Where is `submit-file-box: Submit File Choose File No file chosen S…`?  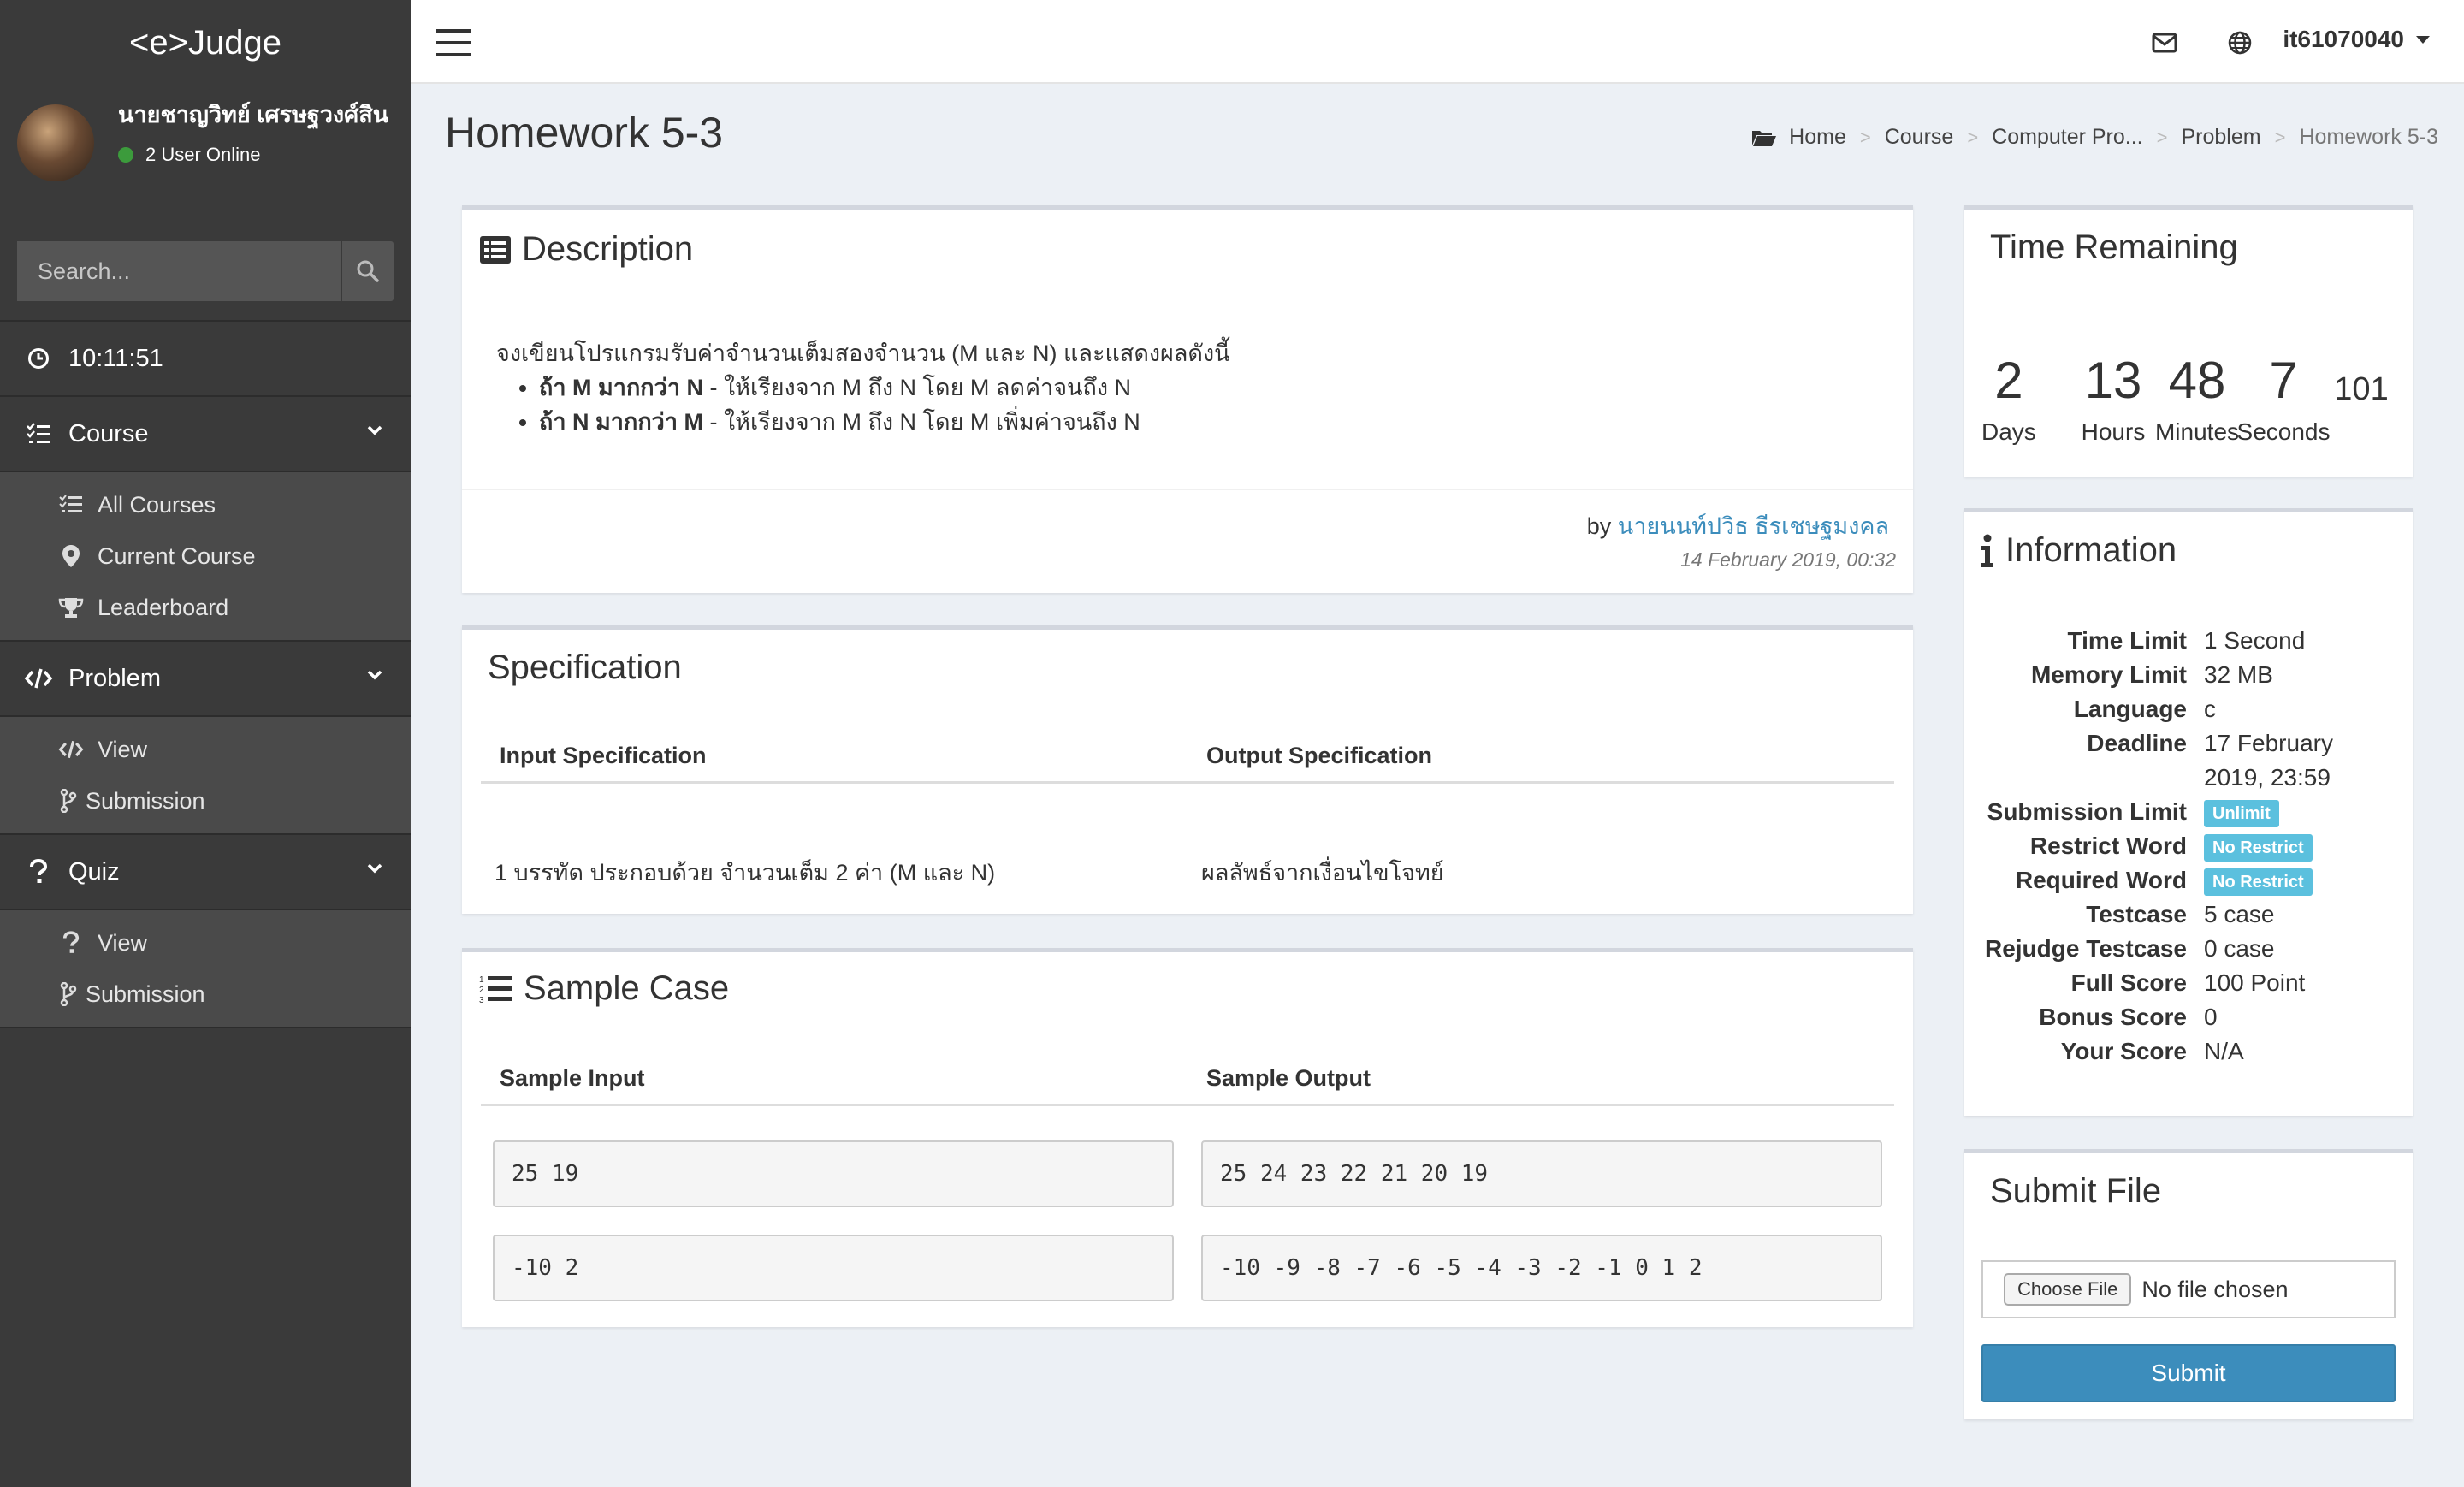 submit-file-box: Submit File Choose File No file chosen S… is located at coordinates (2188, 1284).